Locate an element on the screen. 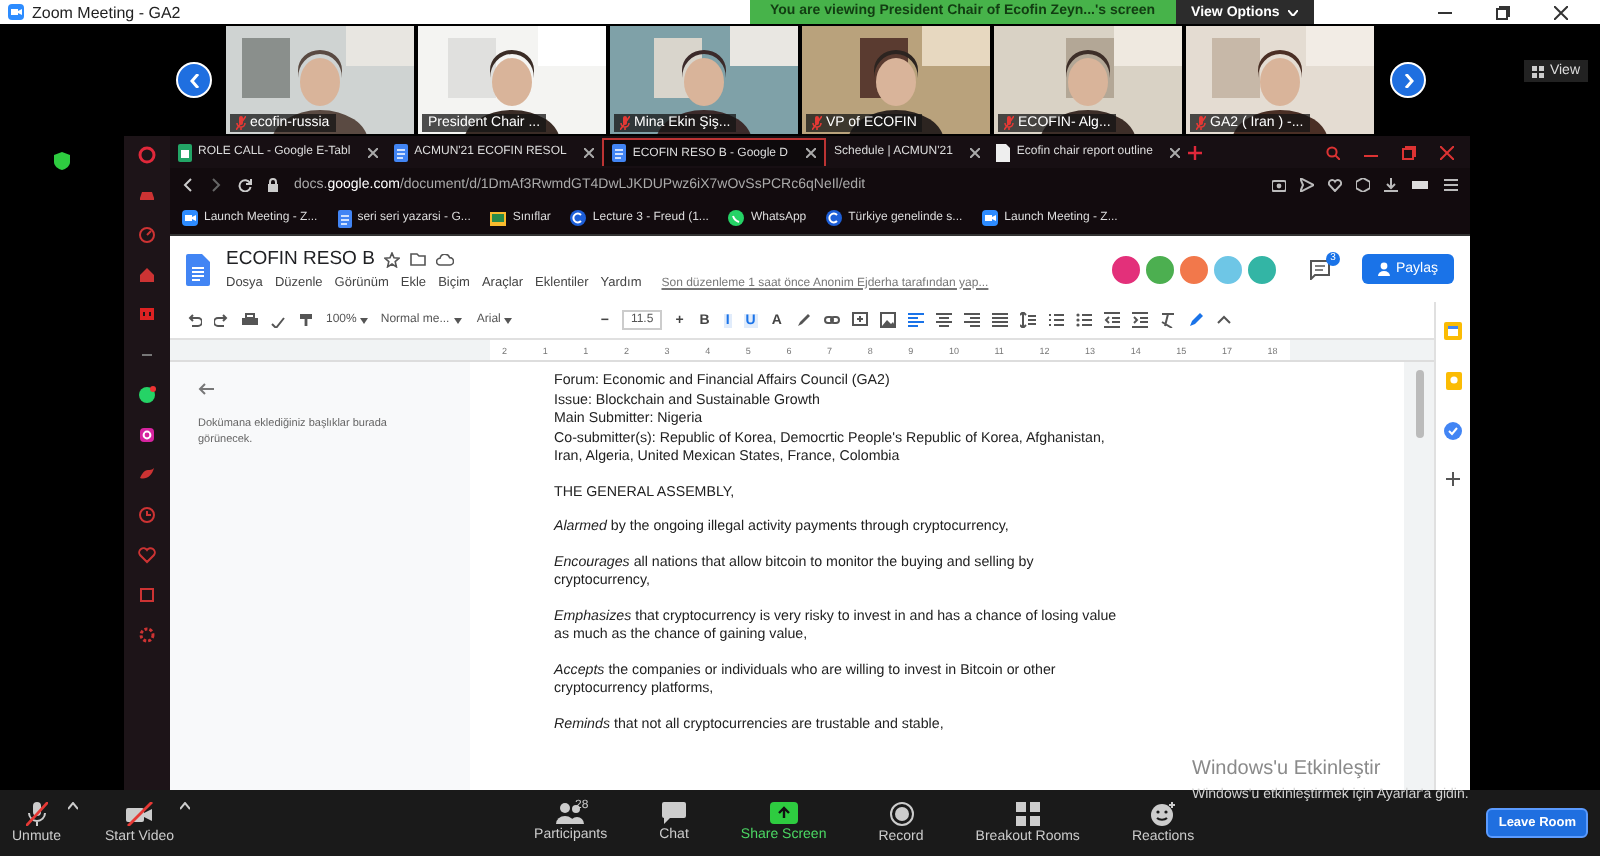 The width and height of the screenshot is (1600, 856). document-title: ECOFIN RESO B is located at coordinates (300, 259).